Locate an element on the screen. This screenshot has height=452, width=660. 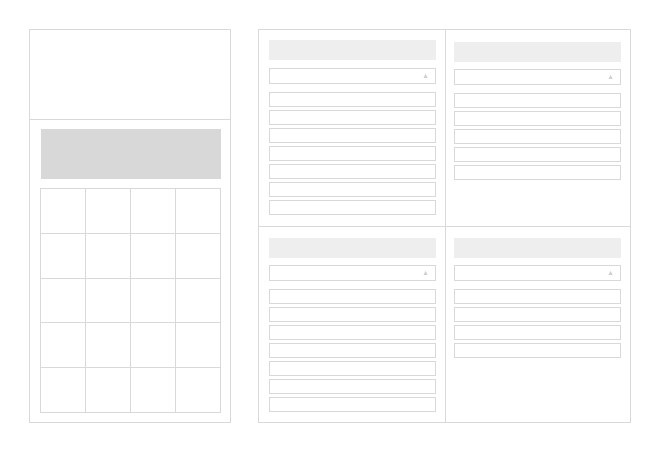
card-top-right: ▲ is located at coordinates (537, 112).